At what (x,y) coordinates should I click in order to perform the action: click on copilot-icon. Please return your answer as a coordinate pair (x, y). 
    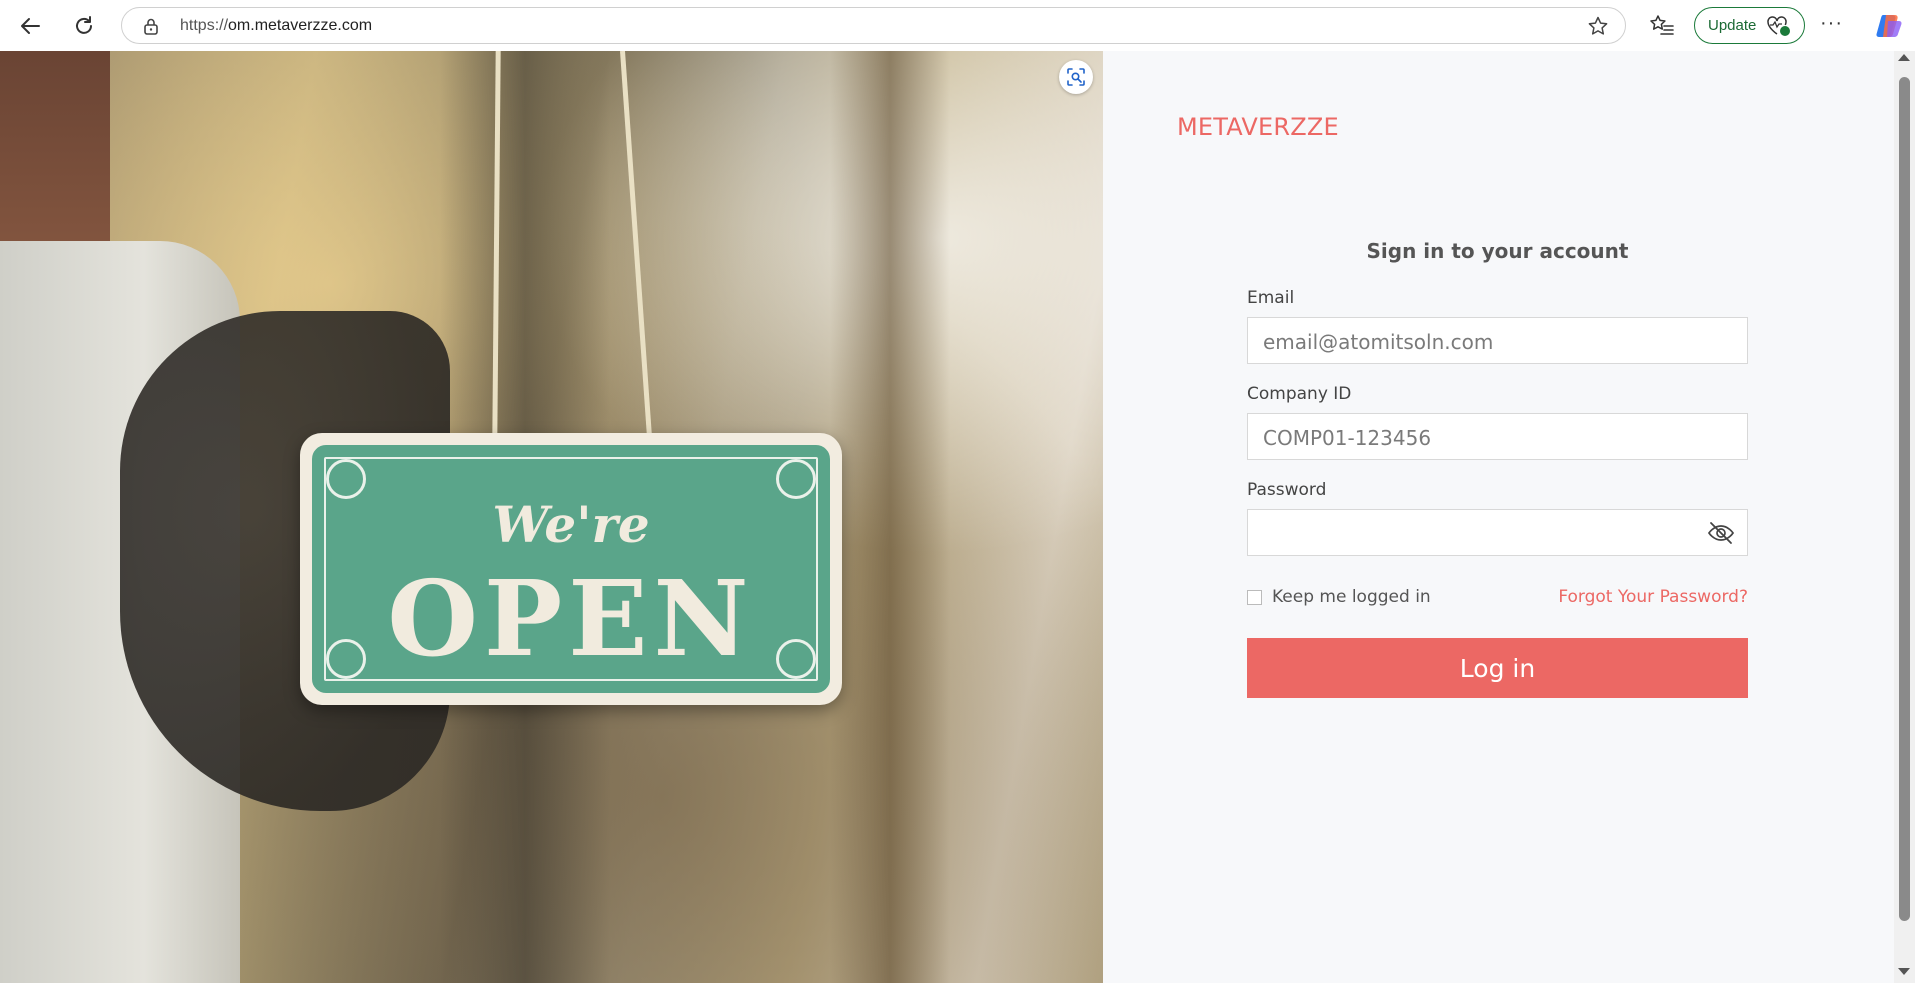
    Looking at the image, I should click on (1889, 26).